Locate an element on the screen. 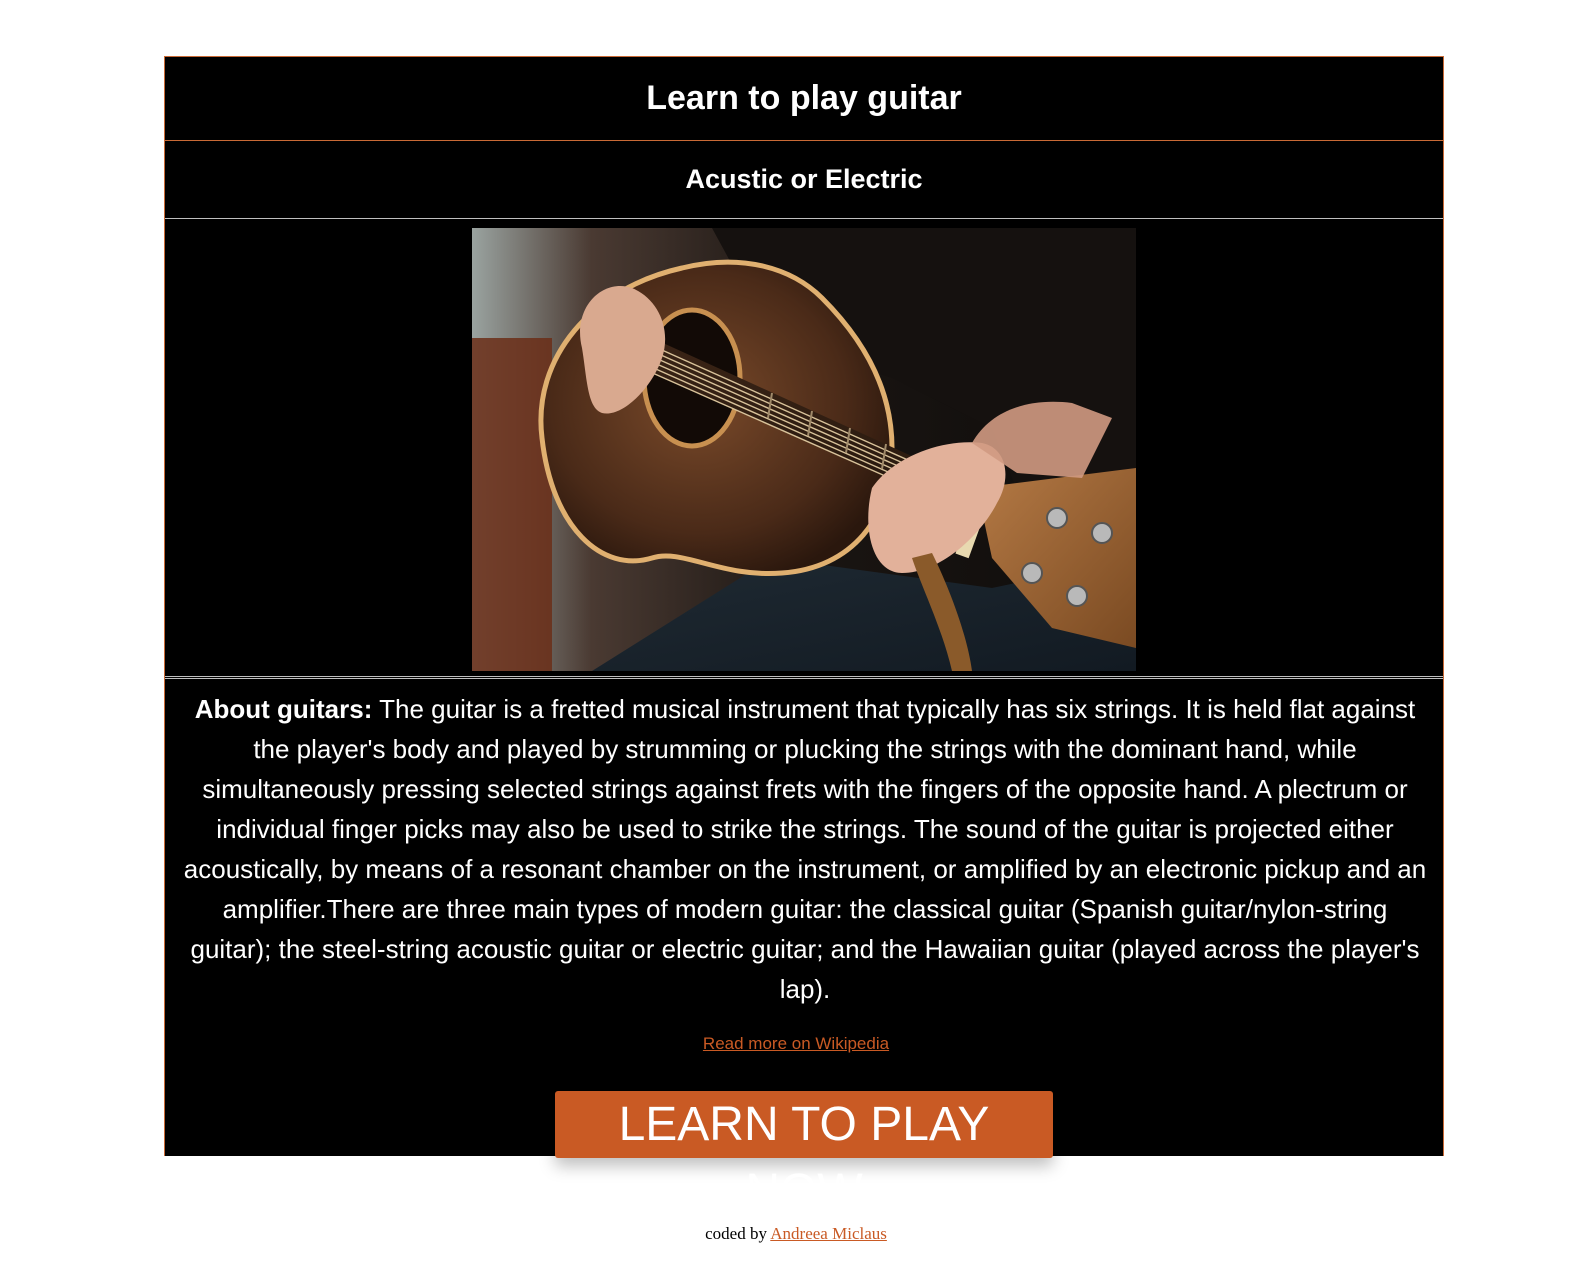  learn-to-play-button: LEARN TO PLAY NOW is located at coordinates (804, 1154).